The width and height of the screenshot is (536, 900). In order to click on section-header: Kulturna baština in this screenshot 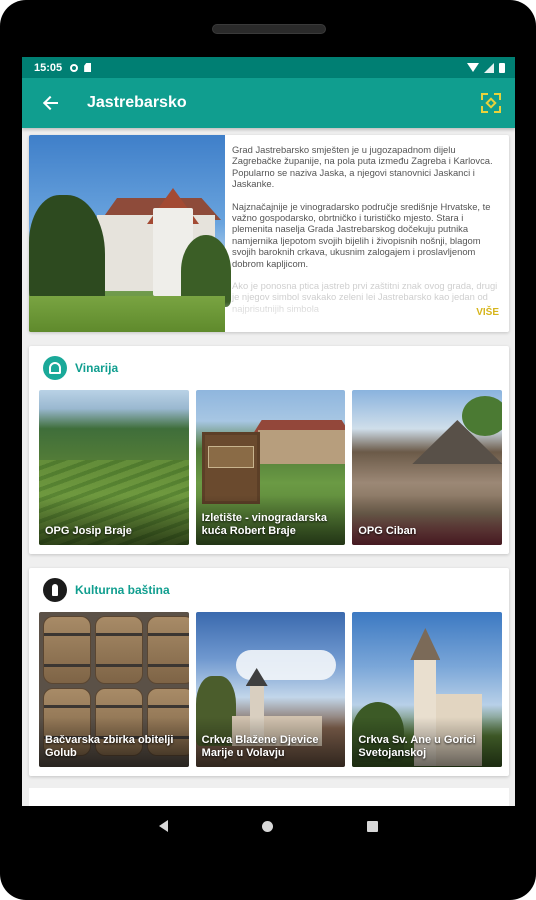, I will do `click(270, 590)`.